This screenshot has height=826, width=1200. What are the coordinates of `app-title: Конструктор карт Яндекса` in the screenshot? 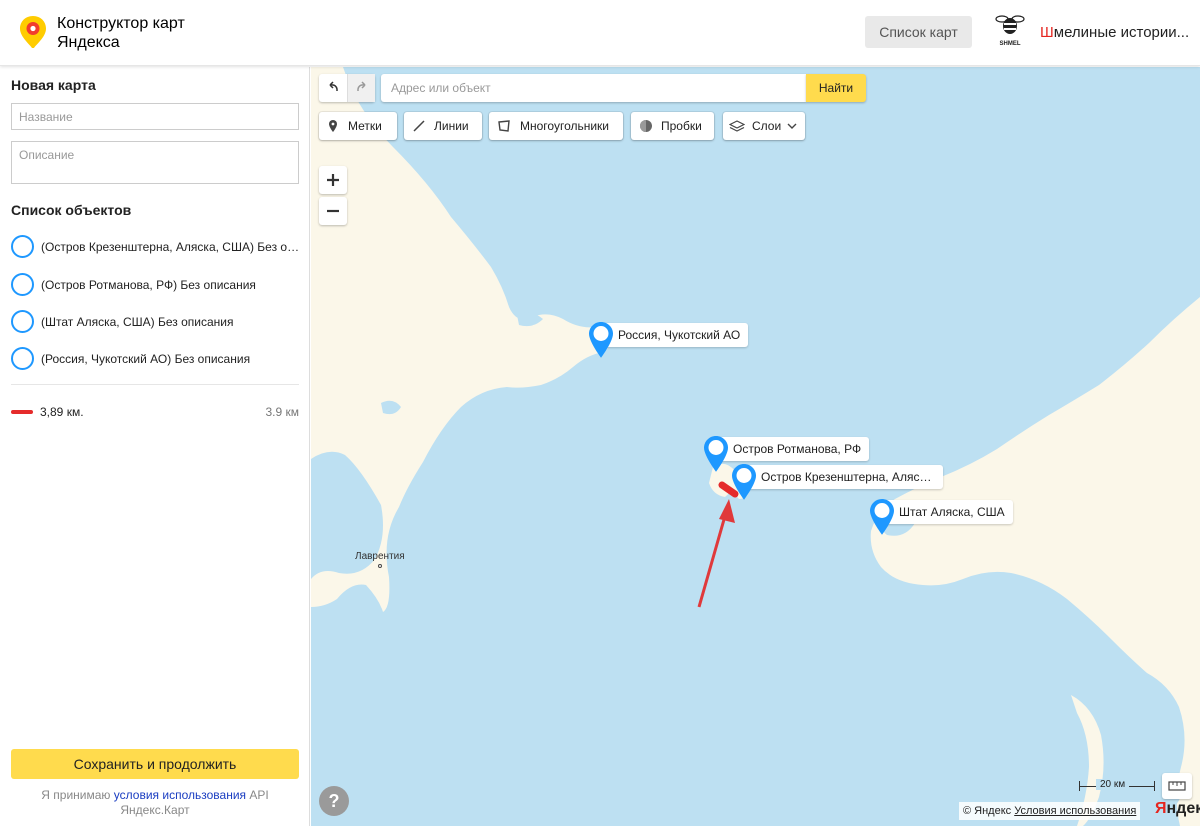 It's located at (137, 33).